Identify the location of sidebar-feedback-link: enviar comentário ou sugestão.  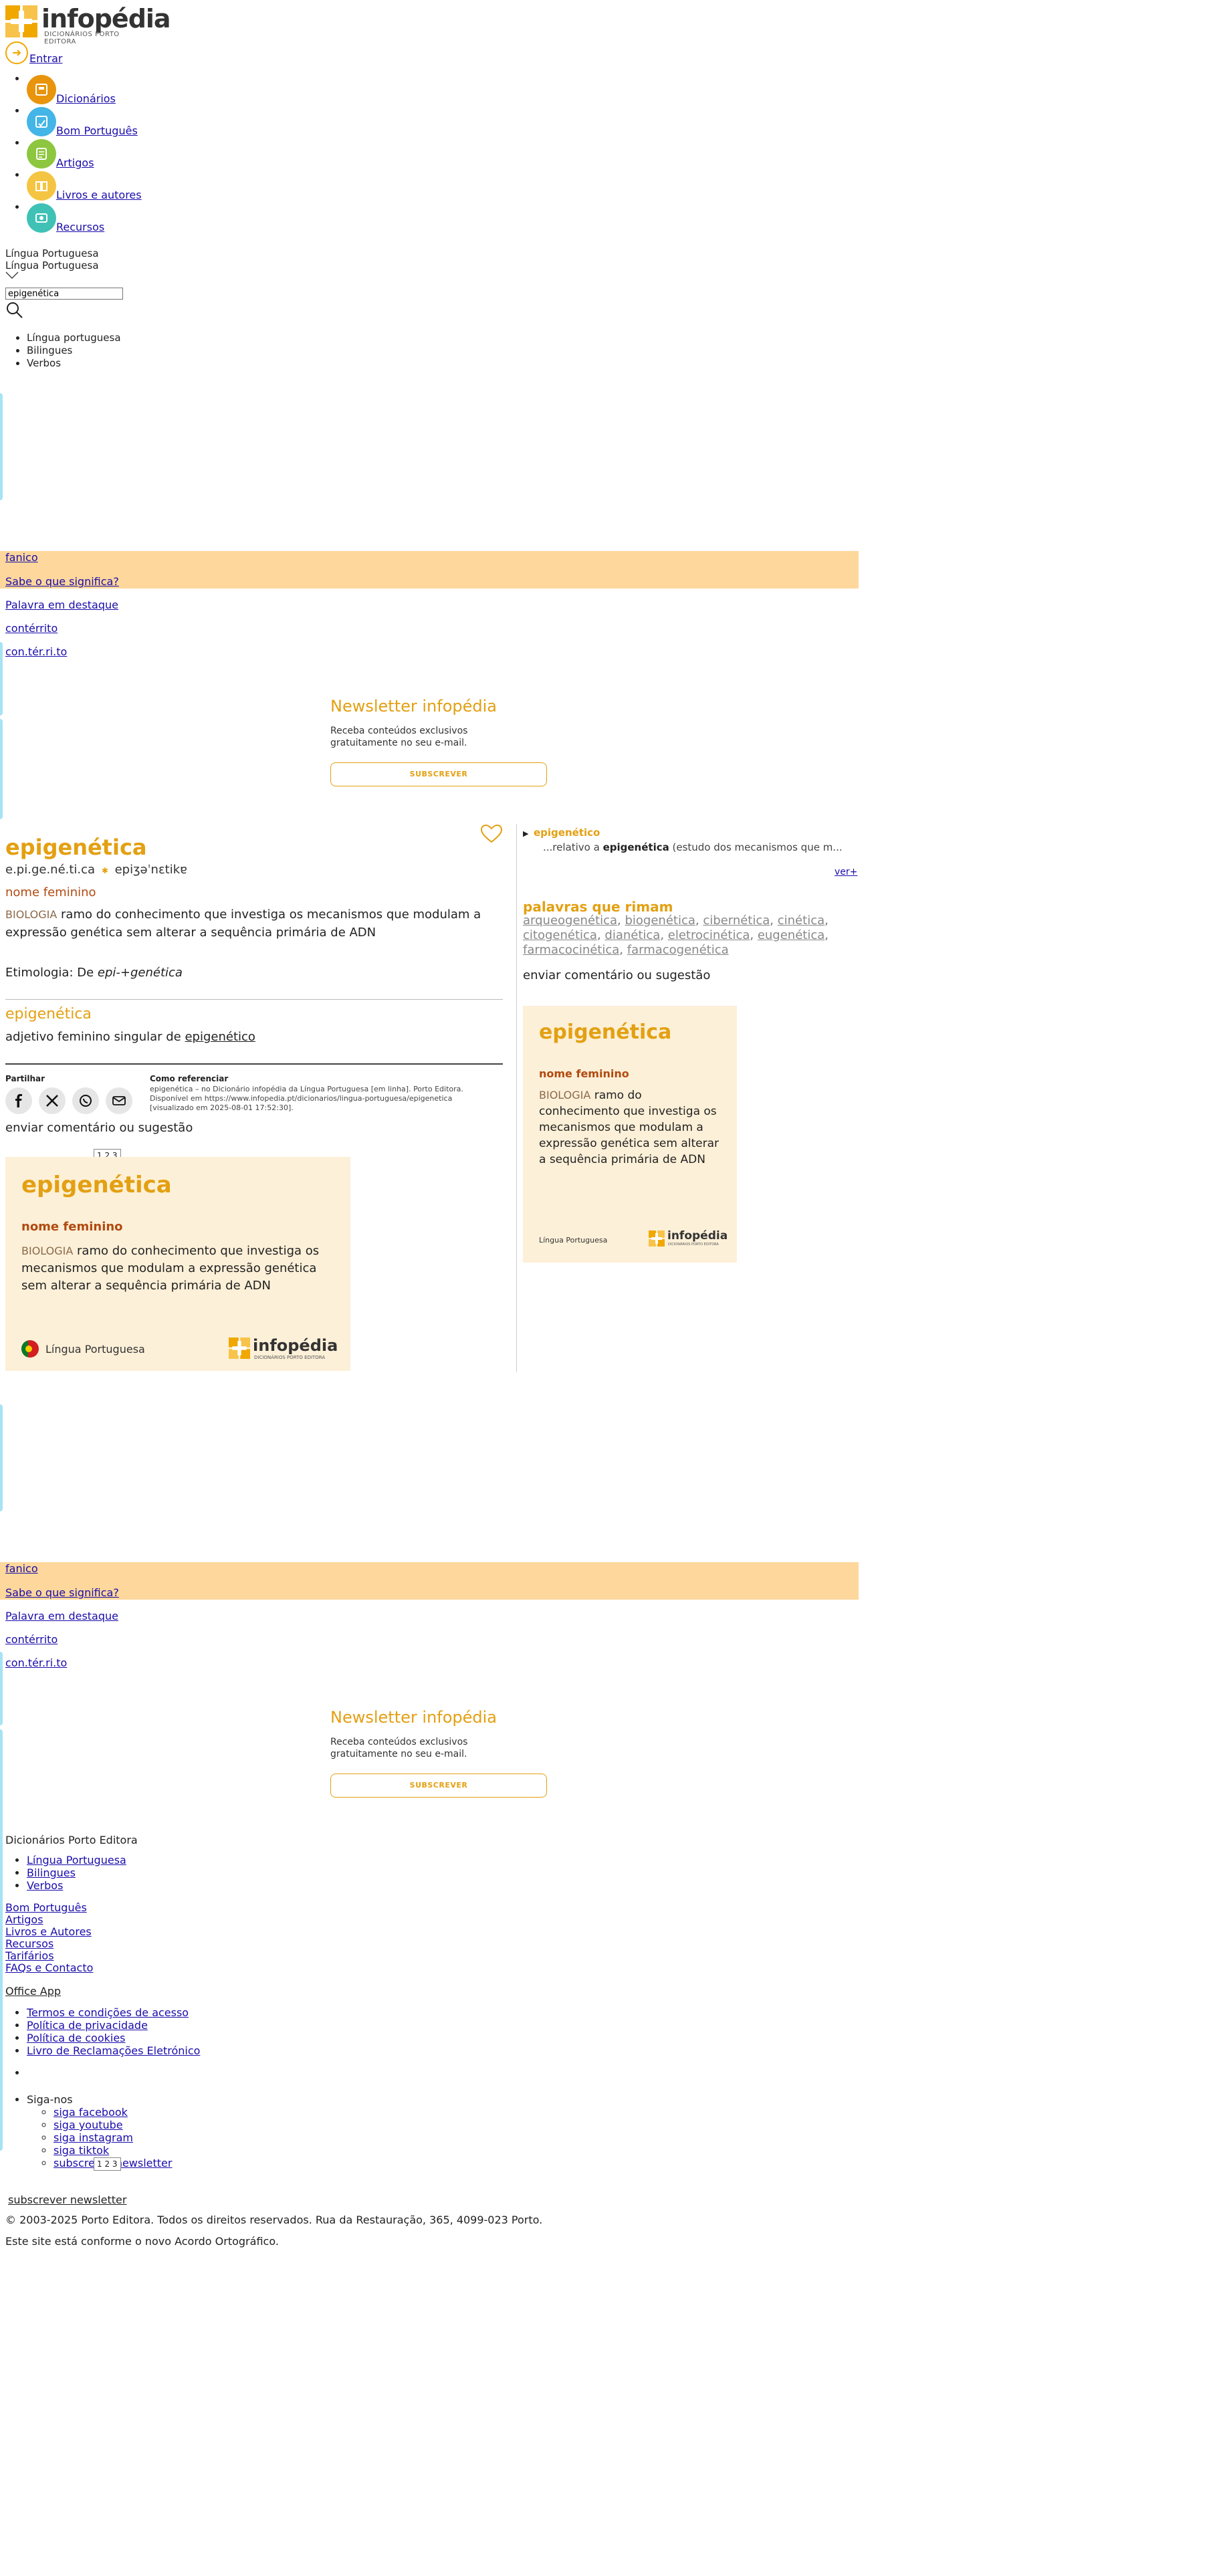
(616, 975).